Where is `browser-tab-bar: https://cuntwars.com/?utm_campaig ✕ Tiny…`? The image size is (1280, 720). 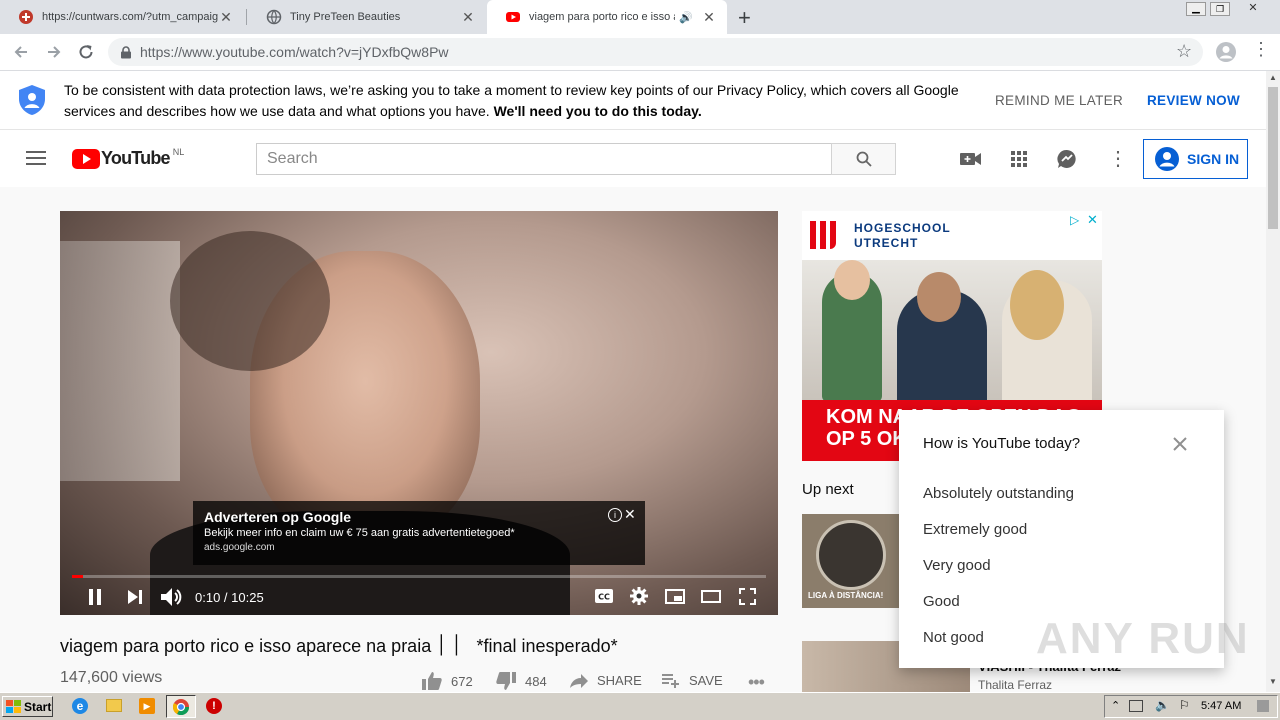
browser-tab-bar: https://cuntwars.com/?utm_campaig ✕ Tiny… is located at coordinates (640, 17).